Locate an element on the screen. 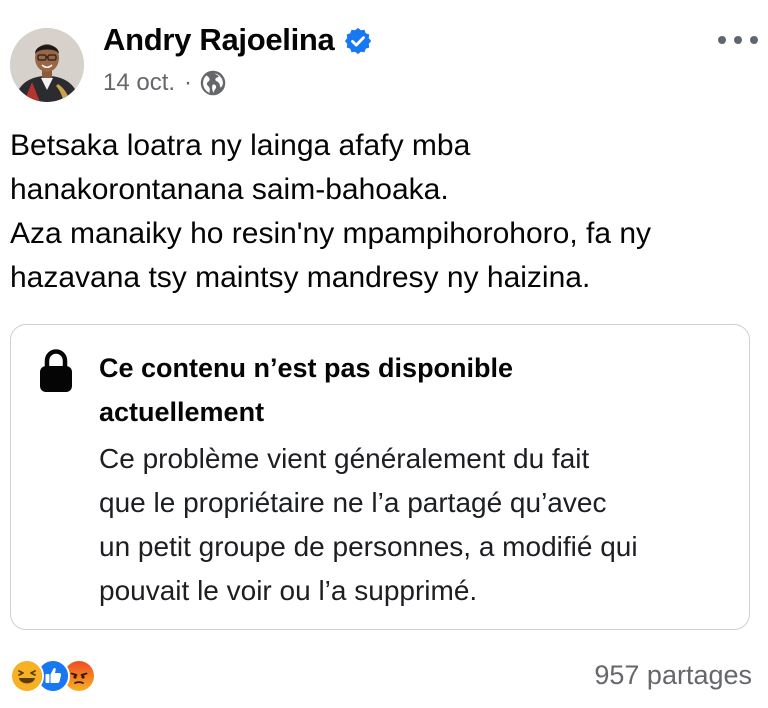 This screenshot has width=768, height=708. post-meta: 14 oct. · is located at coordinates (165, 83).